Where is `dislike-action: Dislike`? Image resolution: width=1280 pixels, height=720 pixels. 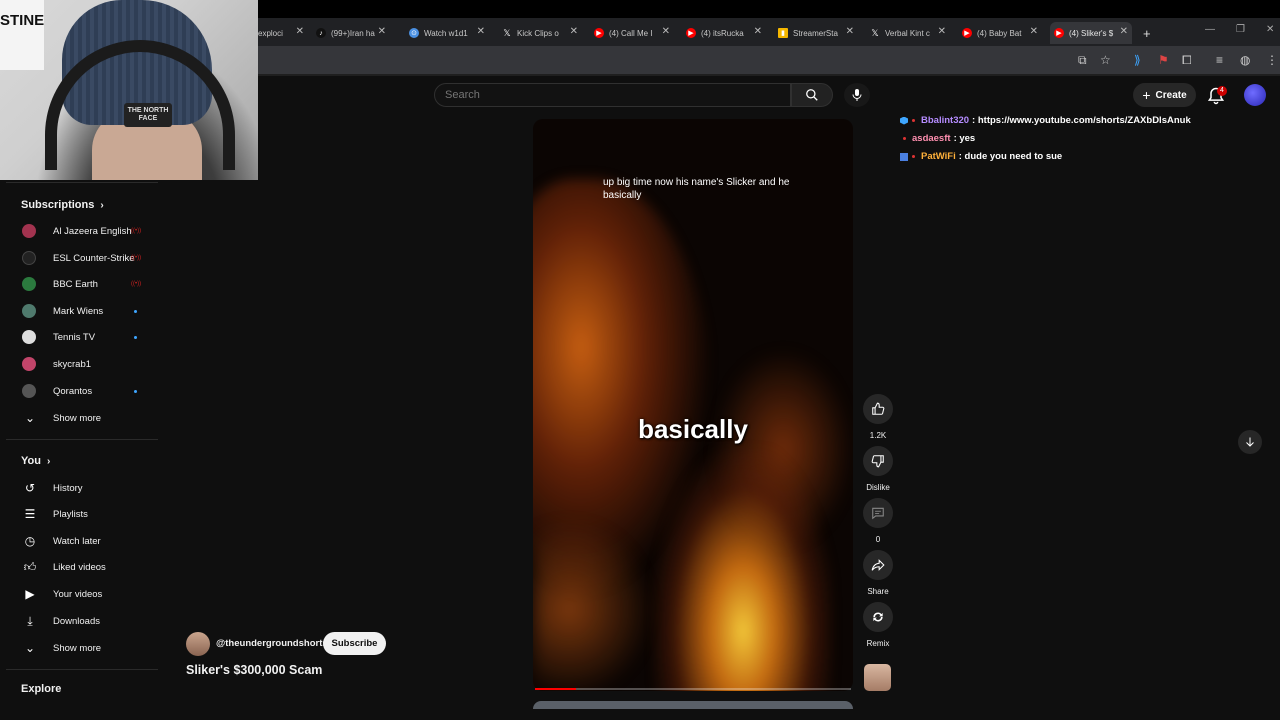
dislike-action: Dislike is located at coordinates (878, 469).